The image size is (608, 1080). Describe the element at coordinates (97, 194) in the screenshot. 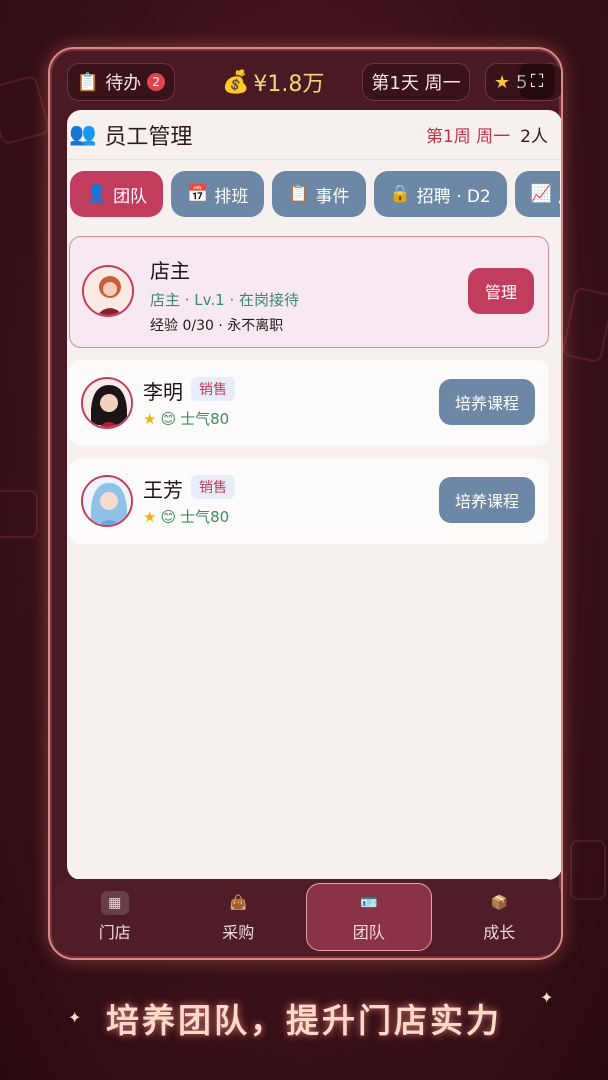

I see `person-icon: 👤` at that location.